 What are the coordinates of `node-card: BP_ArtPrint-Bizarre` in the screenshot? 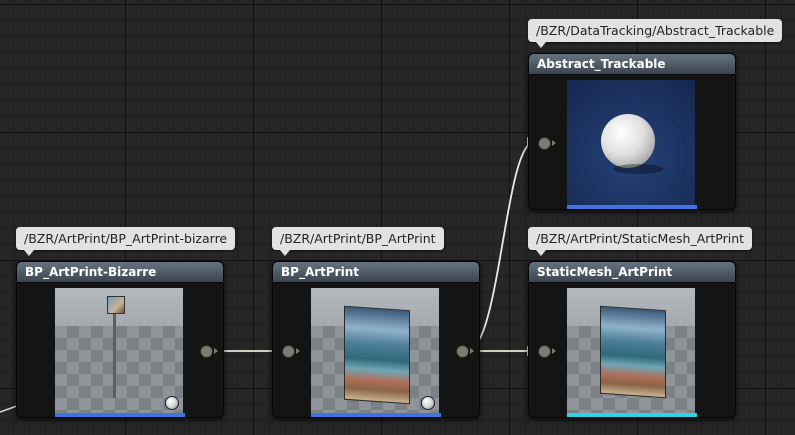 It's located at (120, 339).